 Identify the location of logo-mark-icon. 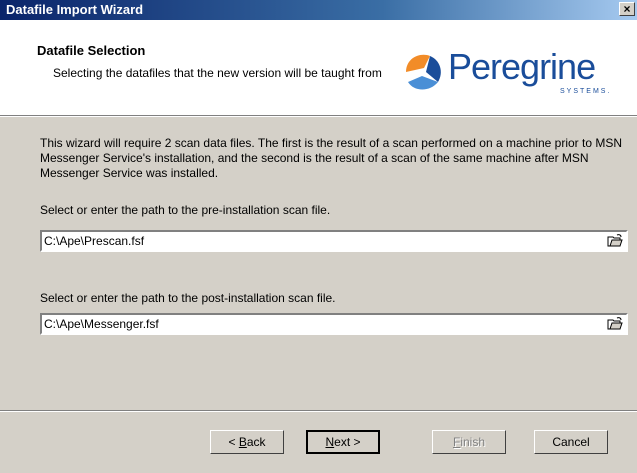
(423, 72).